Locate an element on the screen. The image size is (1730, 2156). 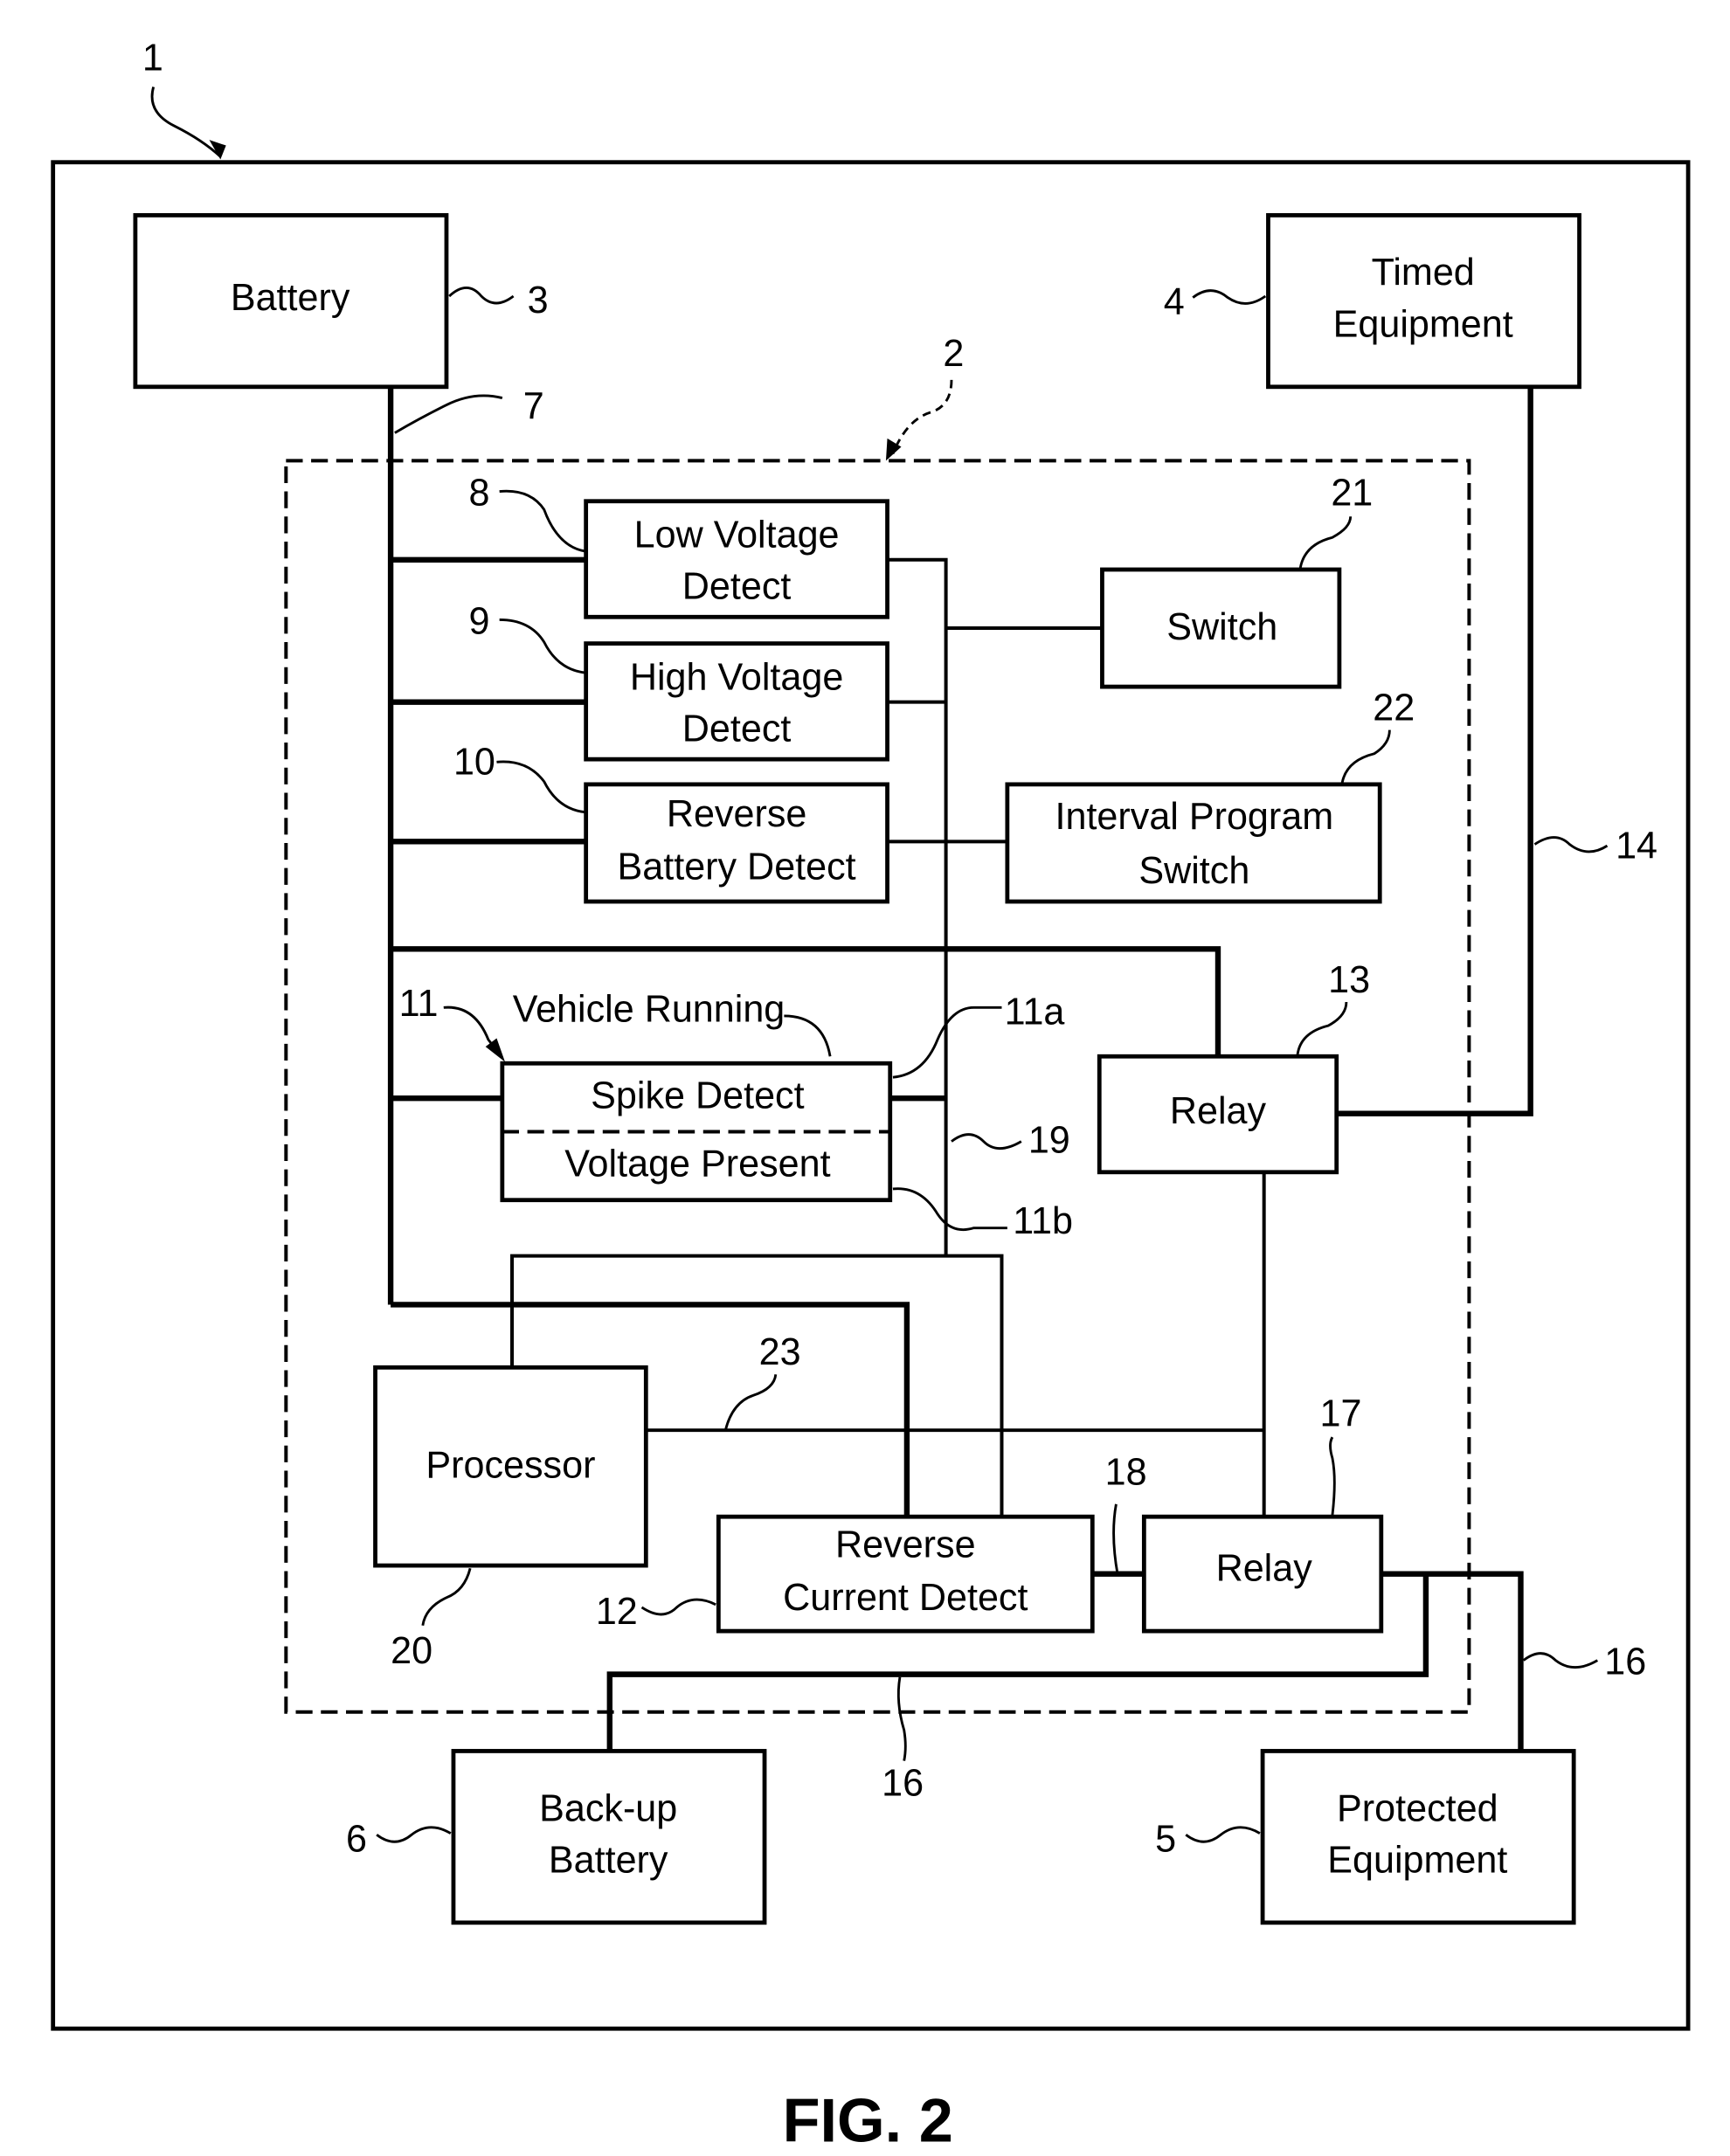
ref-2: 2 is located at coordinates (953, 354).